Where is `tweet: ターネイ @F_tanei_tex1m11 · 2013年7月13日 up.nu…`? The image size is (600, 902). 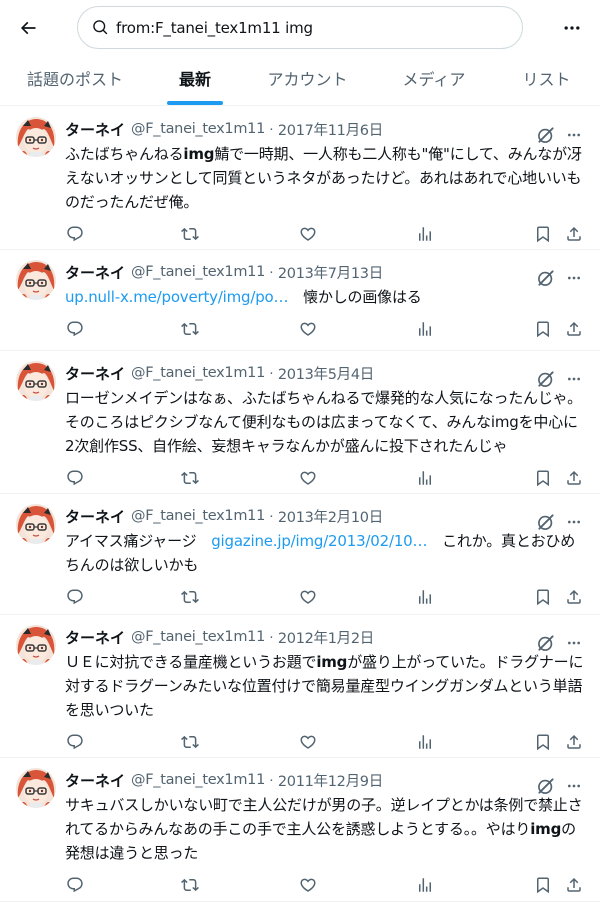
tweet: ターネイ @F_tanei_tex1m11 · 2013年7月13日 up.nu… is located at coordinates (300, 300).